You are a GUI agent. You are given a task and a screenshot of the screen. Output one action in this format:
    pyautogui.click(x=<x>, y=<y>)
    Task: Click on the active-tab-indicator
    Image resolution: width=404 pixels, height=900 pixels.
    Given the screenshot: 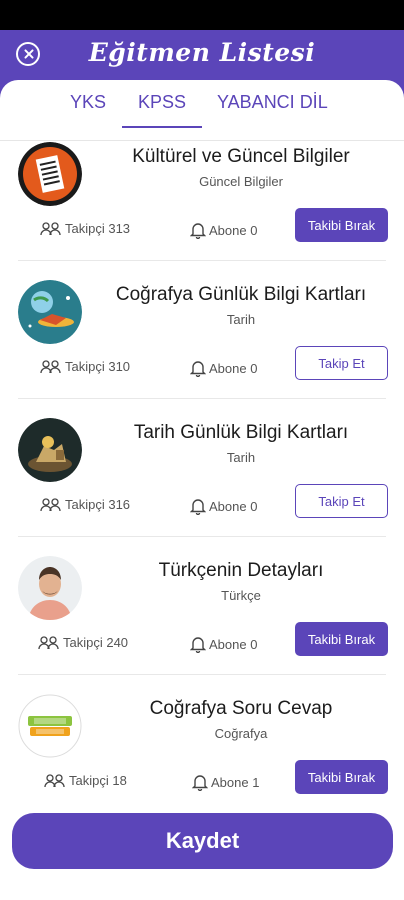 What is the action you would take?
    pyautogui.click(x=162, y=127)
    